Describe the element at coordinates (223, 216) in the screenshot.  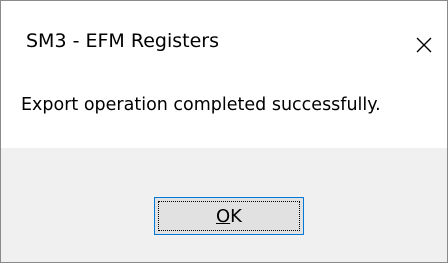
I see `ok-mnemonic: O` at that location.